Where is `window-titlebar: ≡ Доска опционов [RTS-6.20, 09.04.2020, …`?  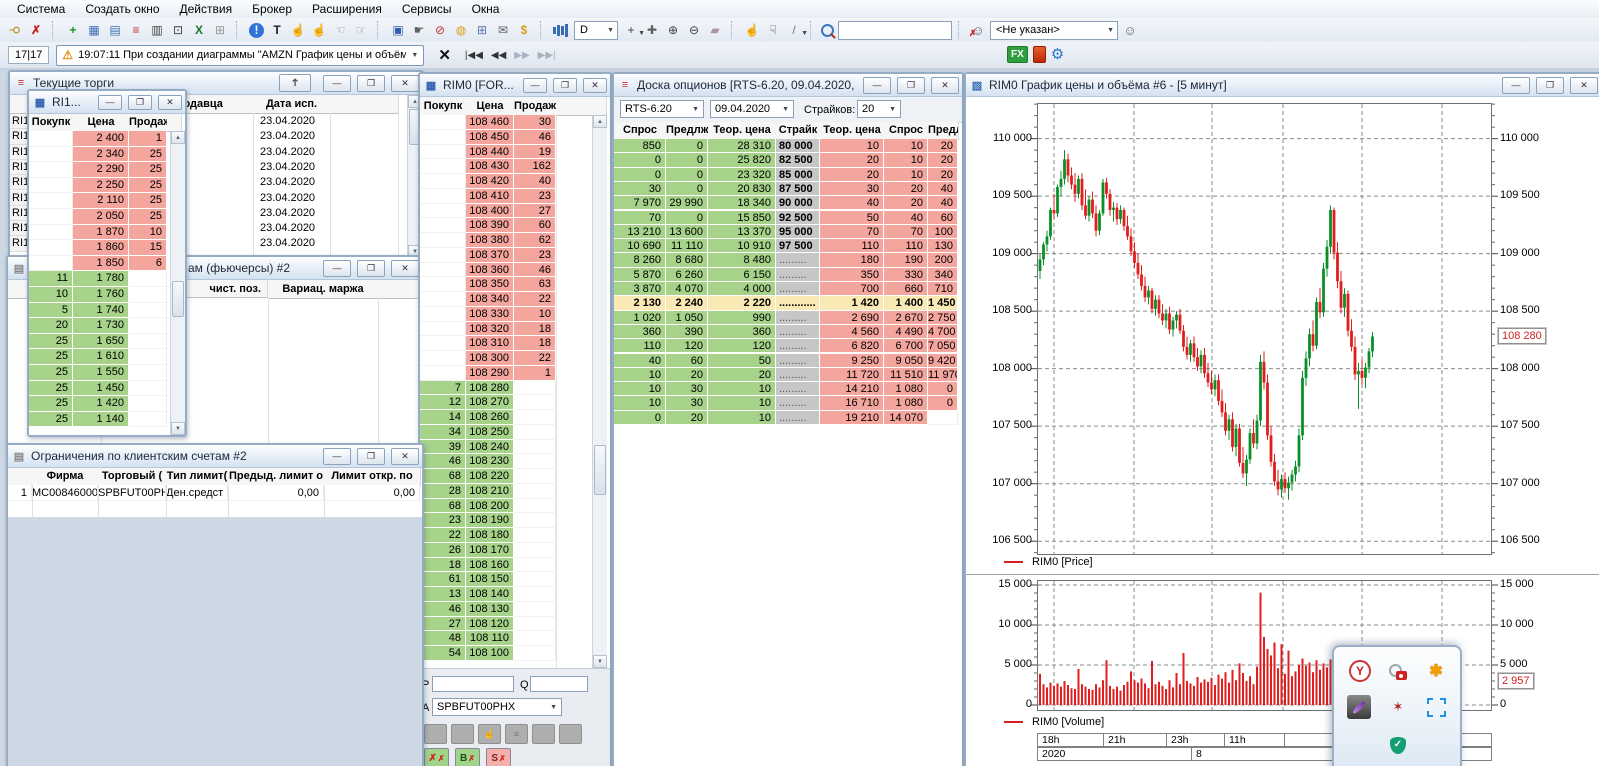 window-titlebar: ≡ Доска опционов [RTS-6.20, 09.04.2020, … is located at coordinates (788, 85).